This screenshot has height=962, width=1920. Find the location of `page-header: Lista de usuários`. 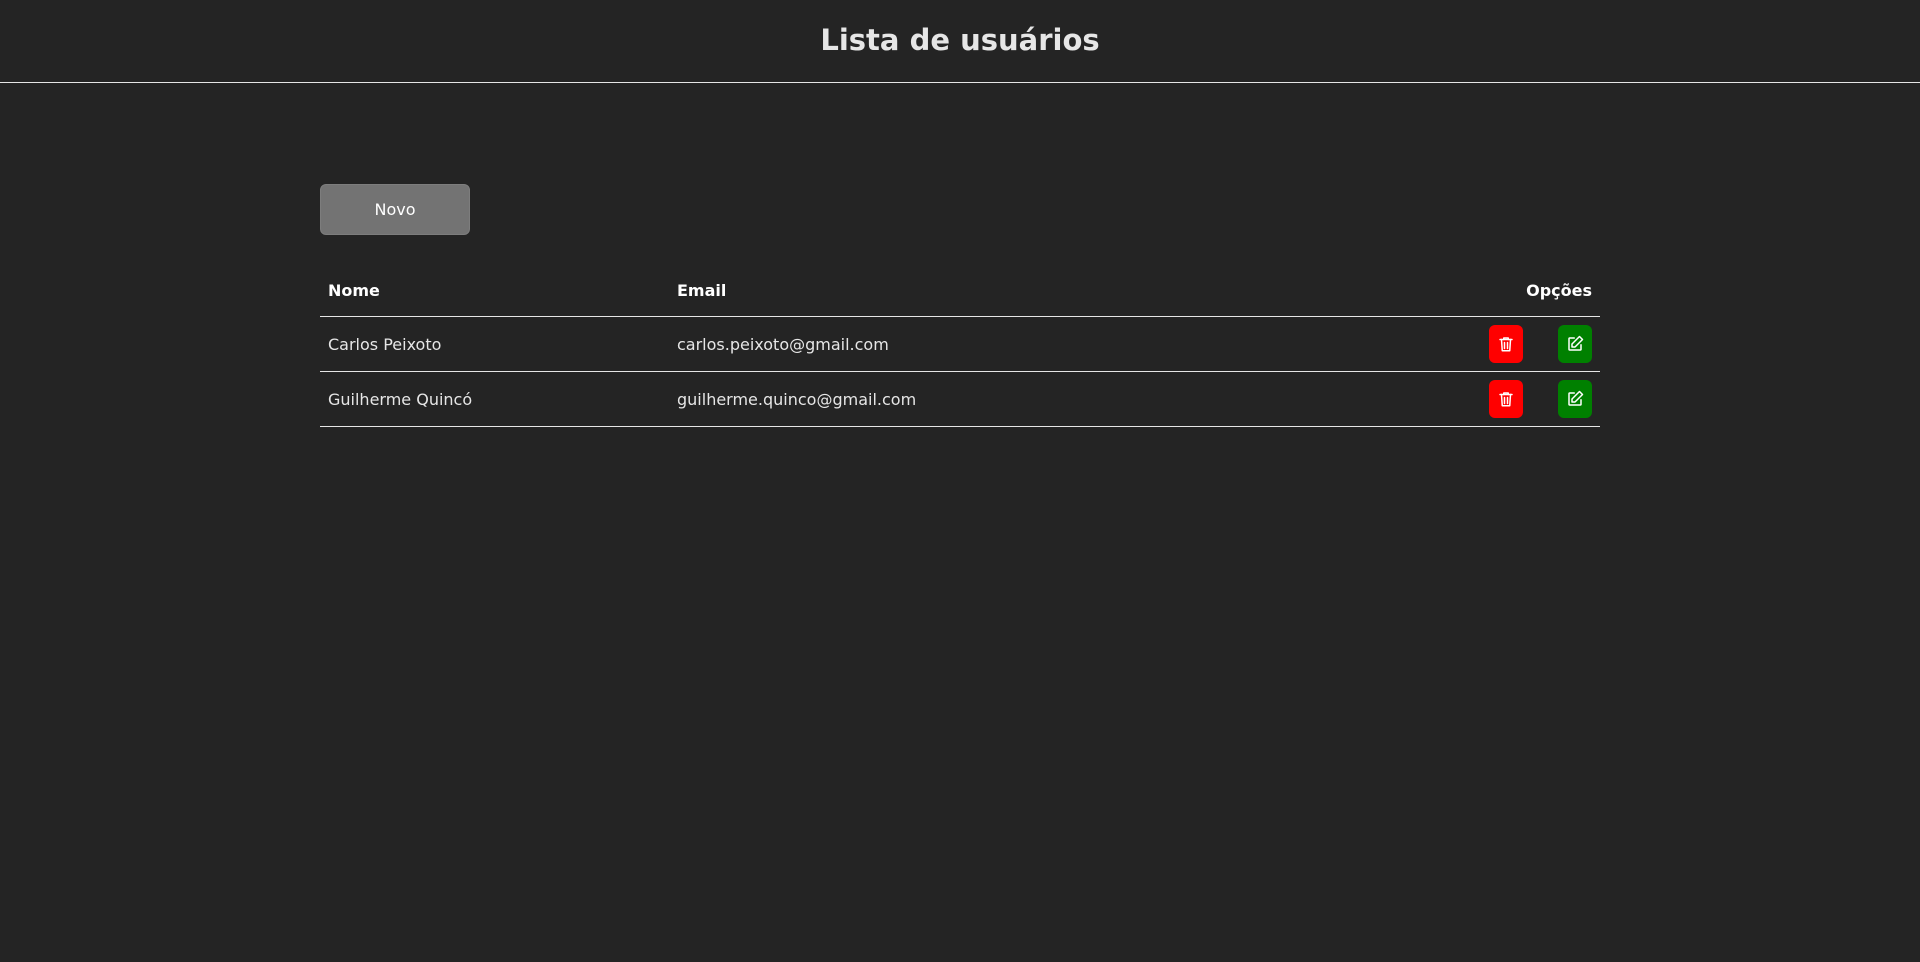

page-header: Lista de usuários is located at coordinates (960, 41).